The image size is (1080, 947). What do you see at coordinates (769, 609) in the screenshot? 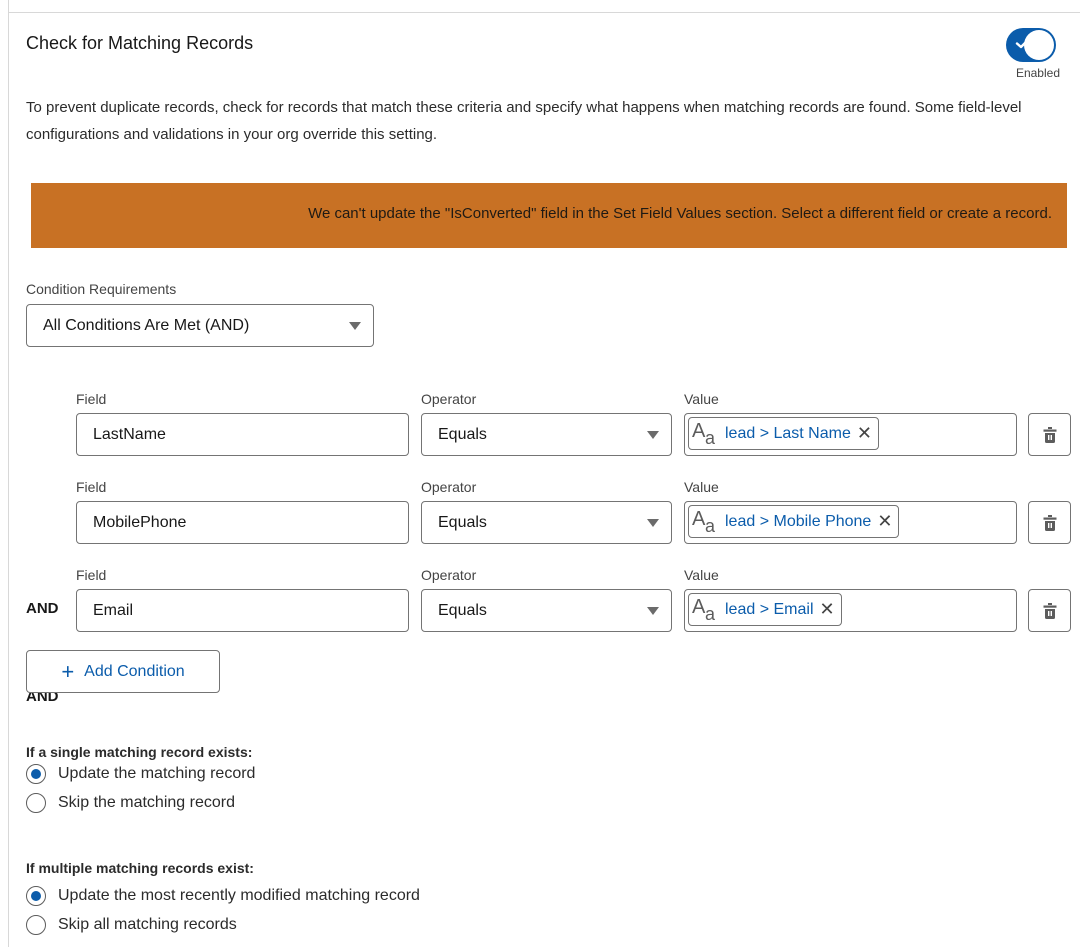
I see `value-pill-label: lead > Email` at bounding box center [769, 609].